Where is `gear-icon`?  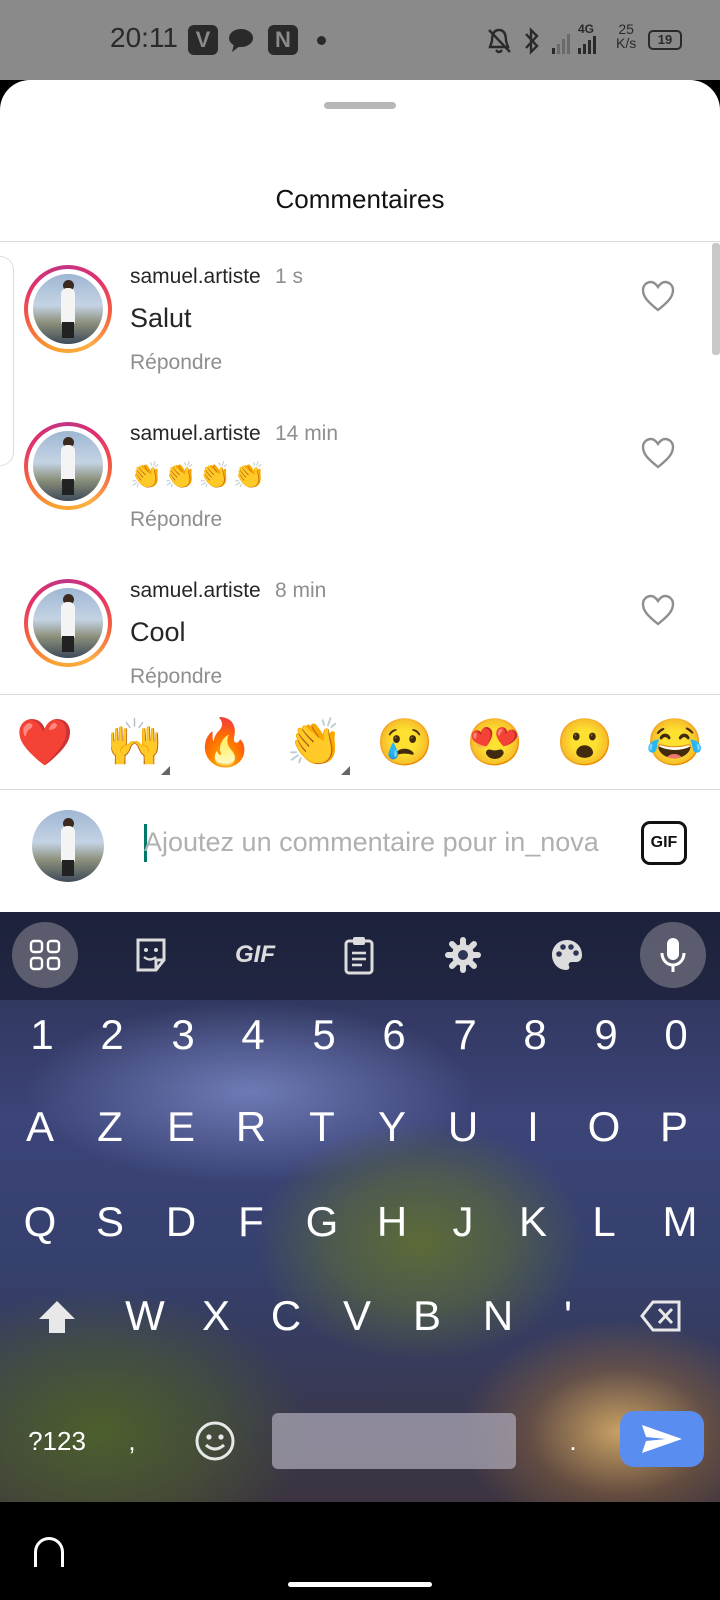 gear-icon is located at coordinates (463, 955).